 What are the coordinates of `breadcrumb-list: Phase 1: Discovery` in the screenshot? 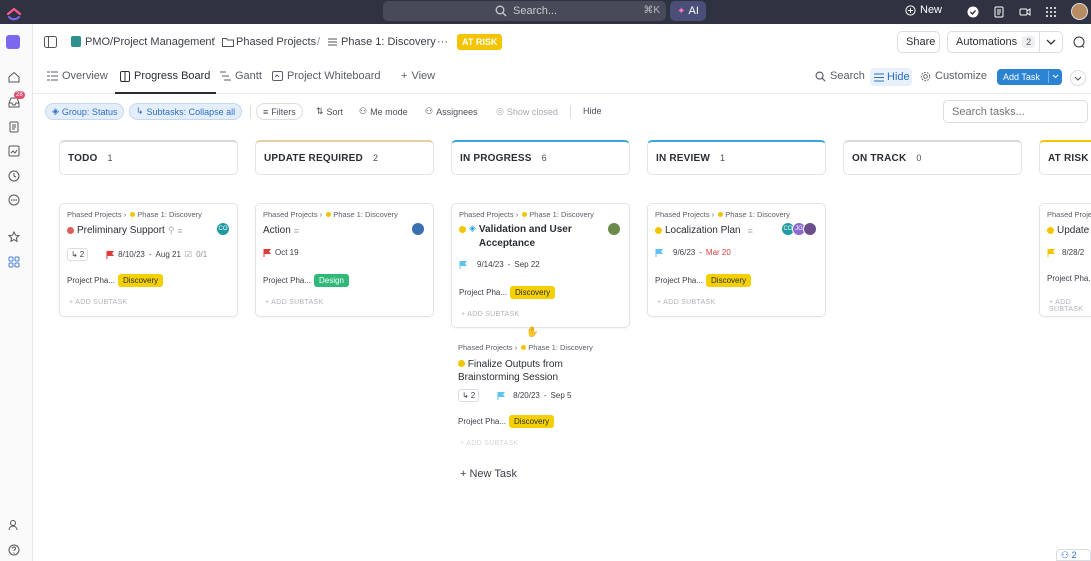 It's located at (388, 42).